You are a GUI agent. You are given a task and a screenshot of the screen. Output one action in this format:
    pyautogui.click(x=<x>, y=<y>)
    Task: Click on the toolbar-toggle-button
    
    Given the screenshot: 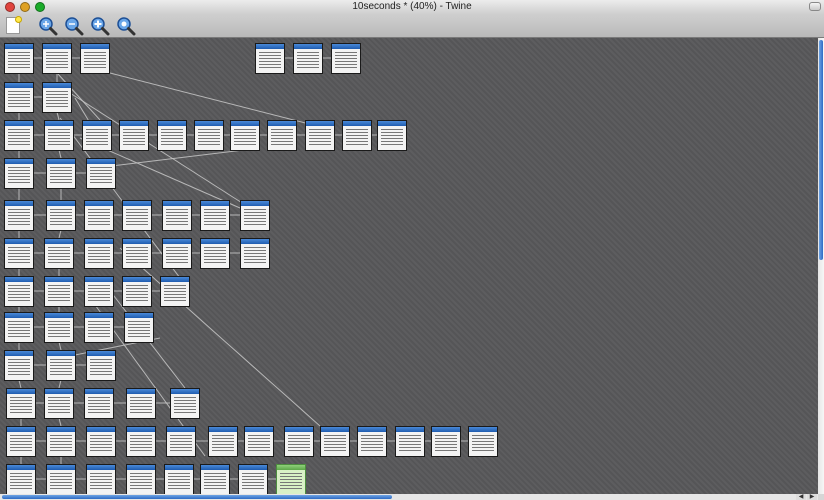 What is the action you would take?
    pyautogui.click(x=815, y=6)
    